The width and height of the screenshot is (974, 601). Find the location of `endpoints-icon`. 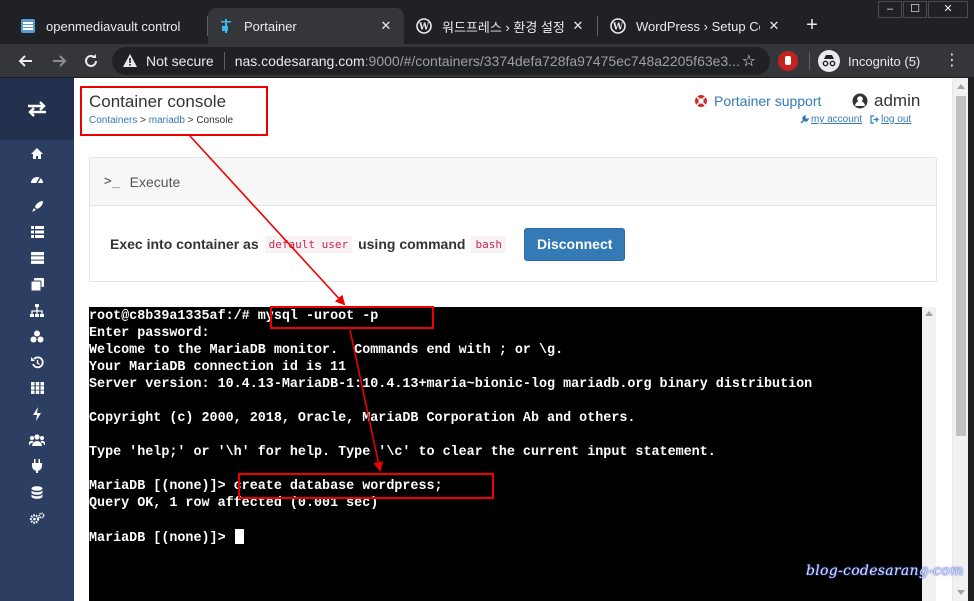

endpoints-icon is located at coordinates (37, 466).